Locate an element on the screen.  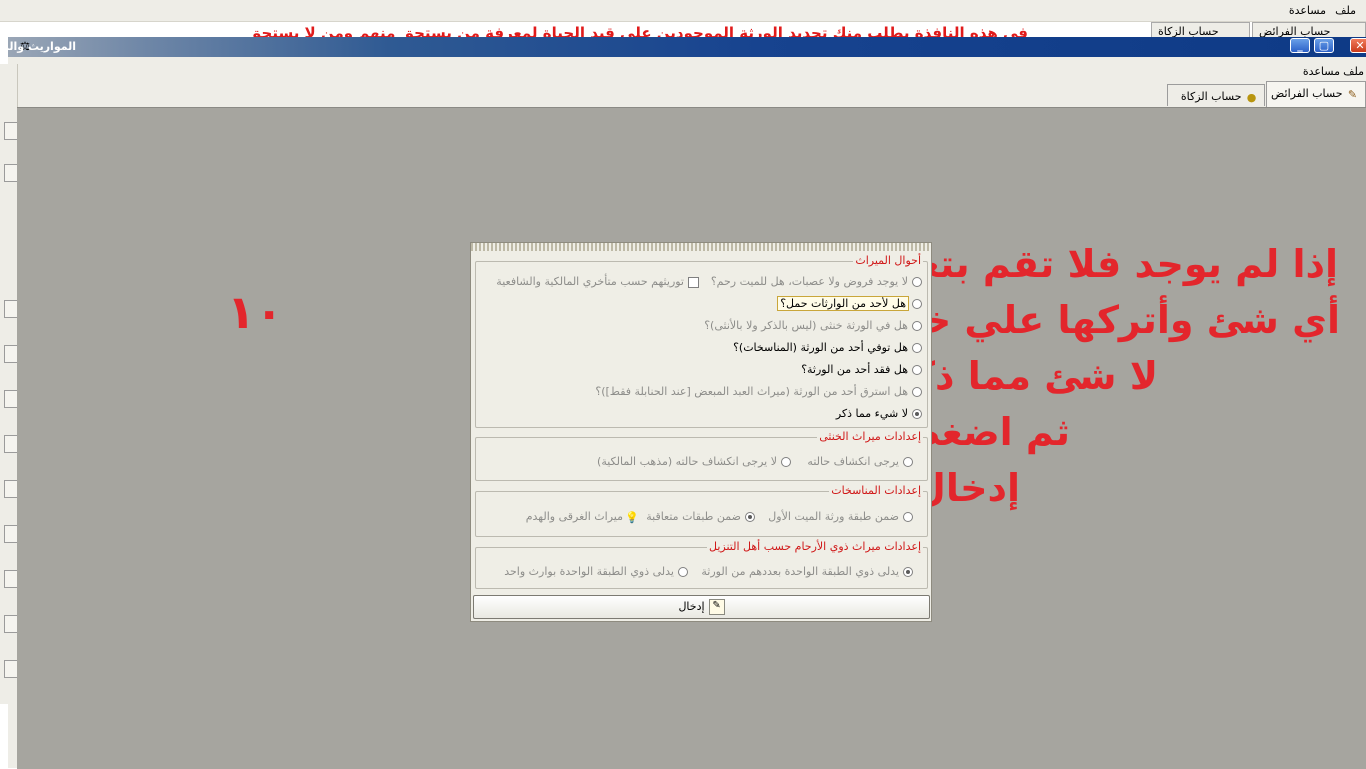
checkbox-label: توريثهم حسب متأخري المالكية والشافعية is located at coordinates (590, 281).